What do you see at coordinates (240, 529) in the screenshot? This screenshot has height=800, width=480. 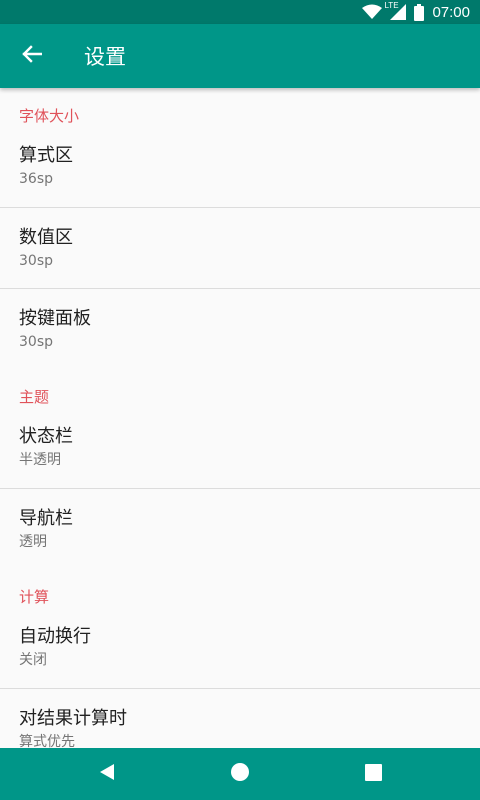 I see `pref-navigation-bar: 导航栏 透明` at bounding box center [240, 529].